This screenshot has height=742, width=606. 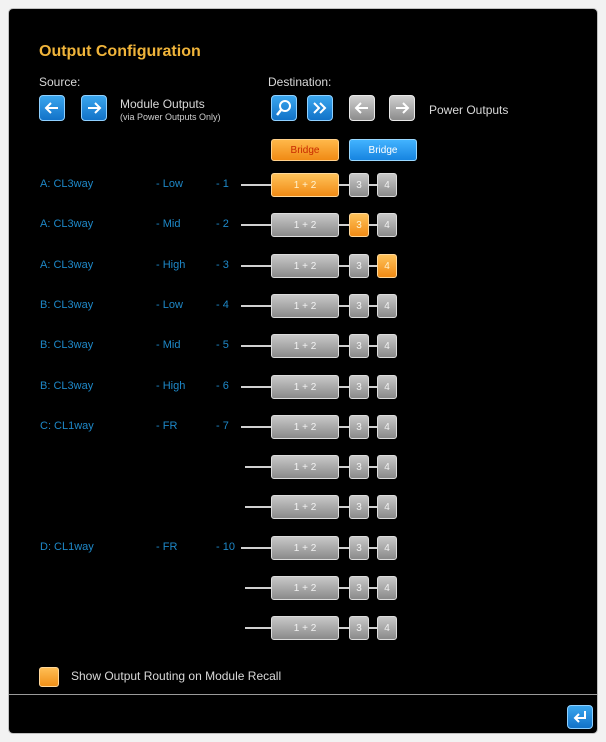 I want to click on ok-button, so click(x=580, y=717).